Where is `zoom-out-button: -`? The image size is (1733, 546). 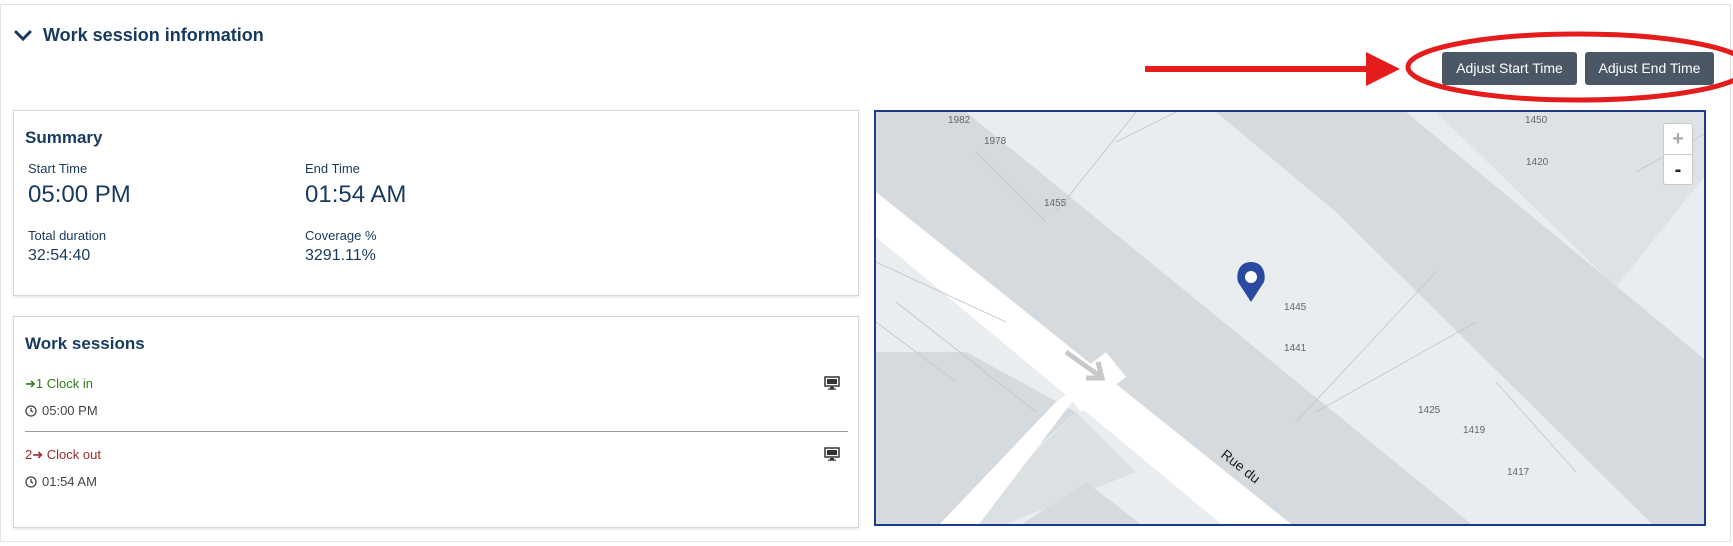 zoom-out-button: - is located at coordinates (1678, 170).